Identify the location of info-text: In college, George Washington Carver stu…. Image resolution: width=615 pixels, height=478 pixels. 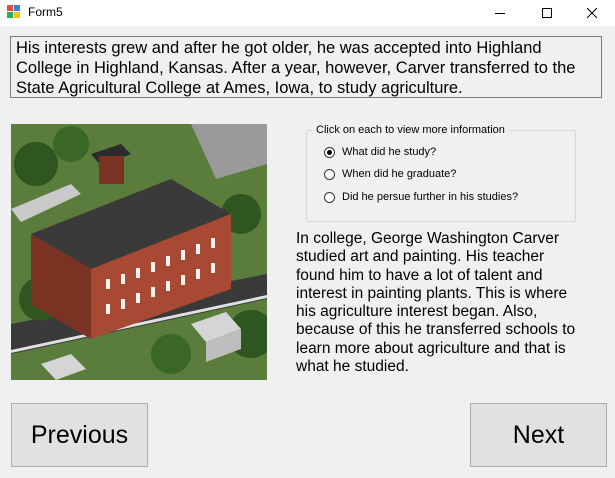
(436, 303).